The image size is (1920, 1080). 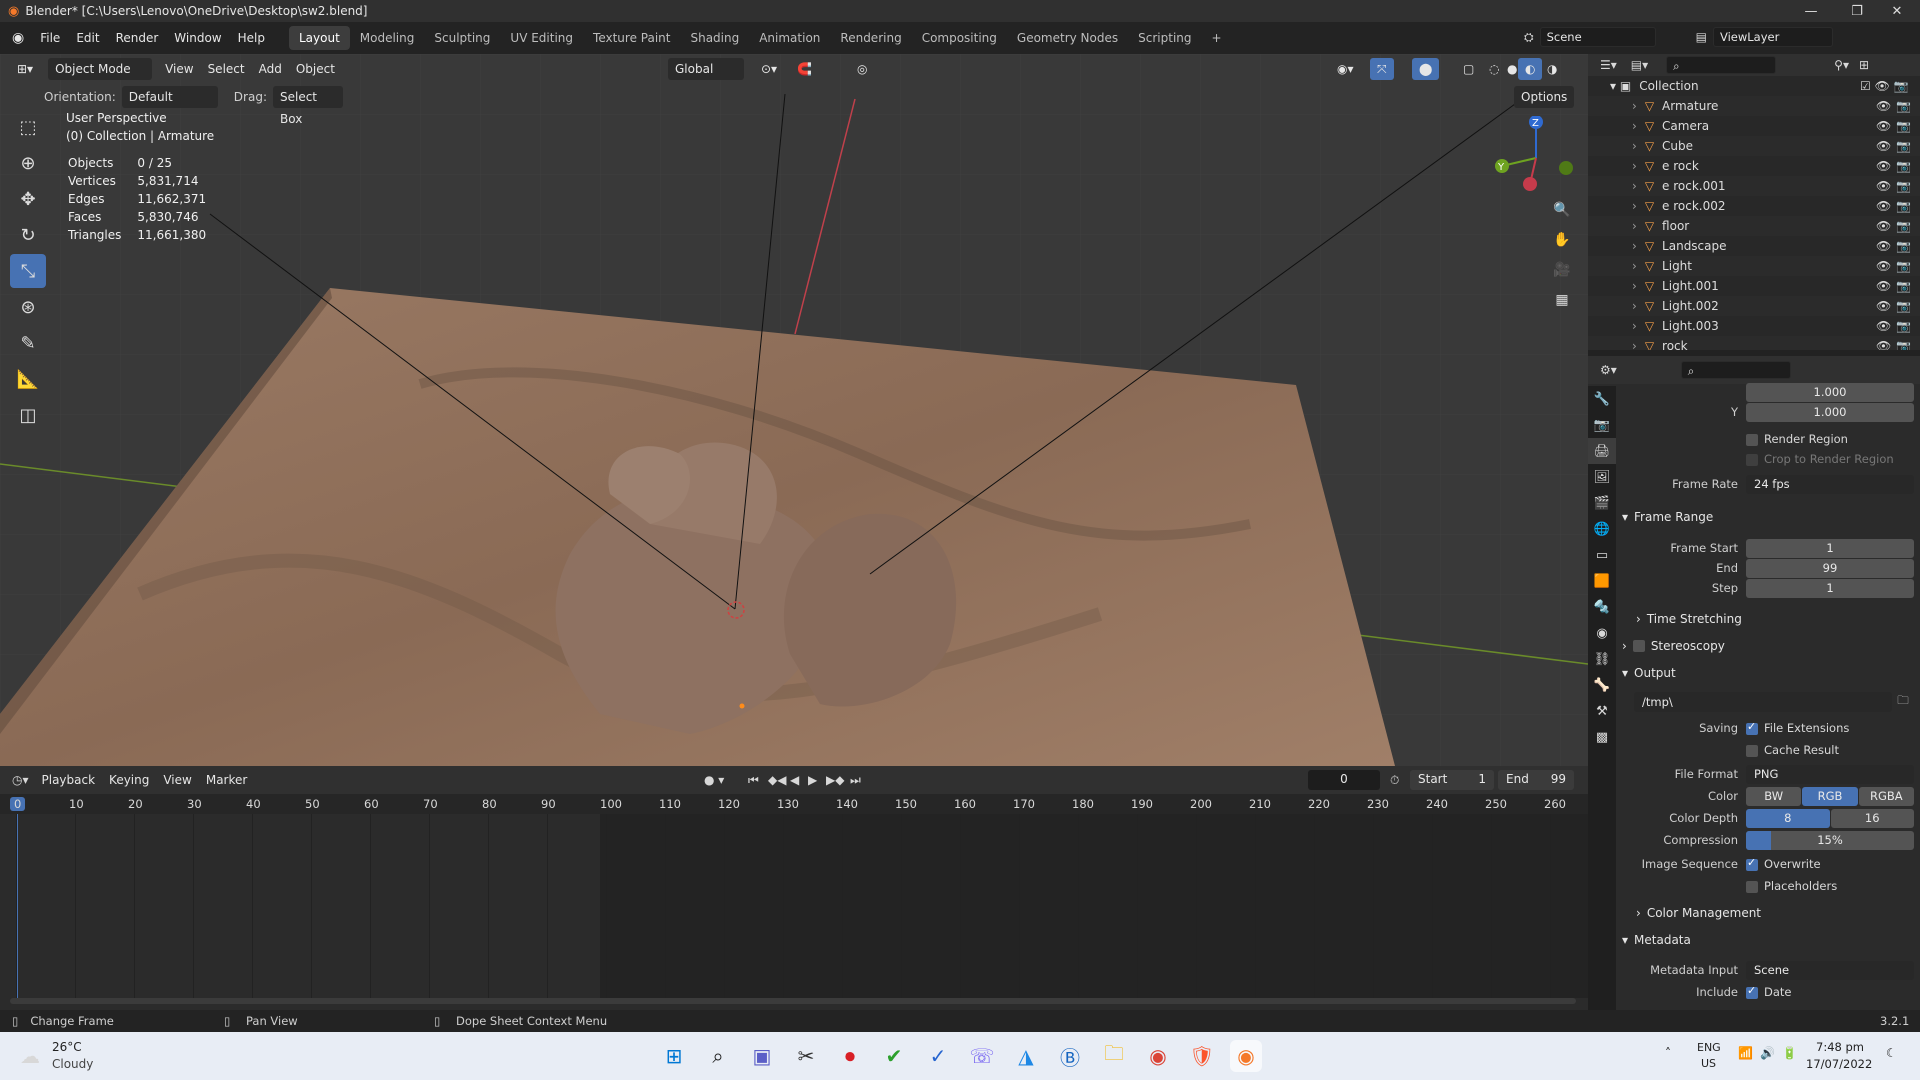 I want to click on tab-geometry-nodes: Geometry Nodes, so click(x=1067, y=38).